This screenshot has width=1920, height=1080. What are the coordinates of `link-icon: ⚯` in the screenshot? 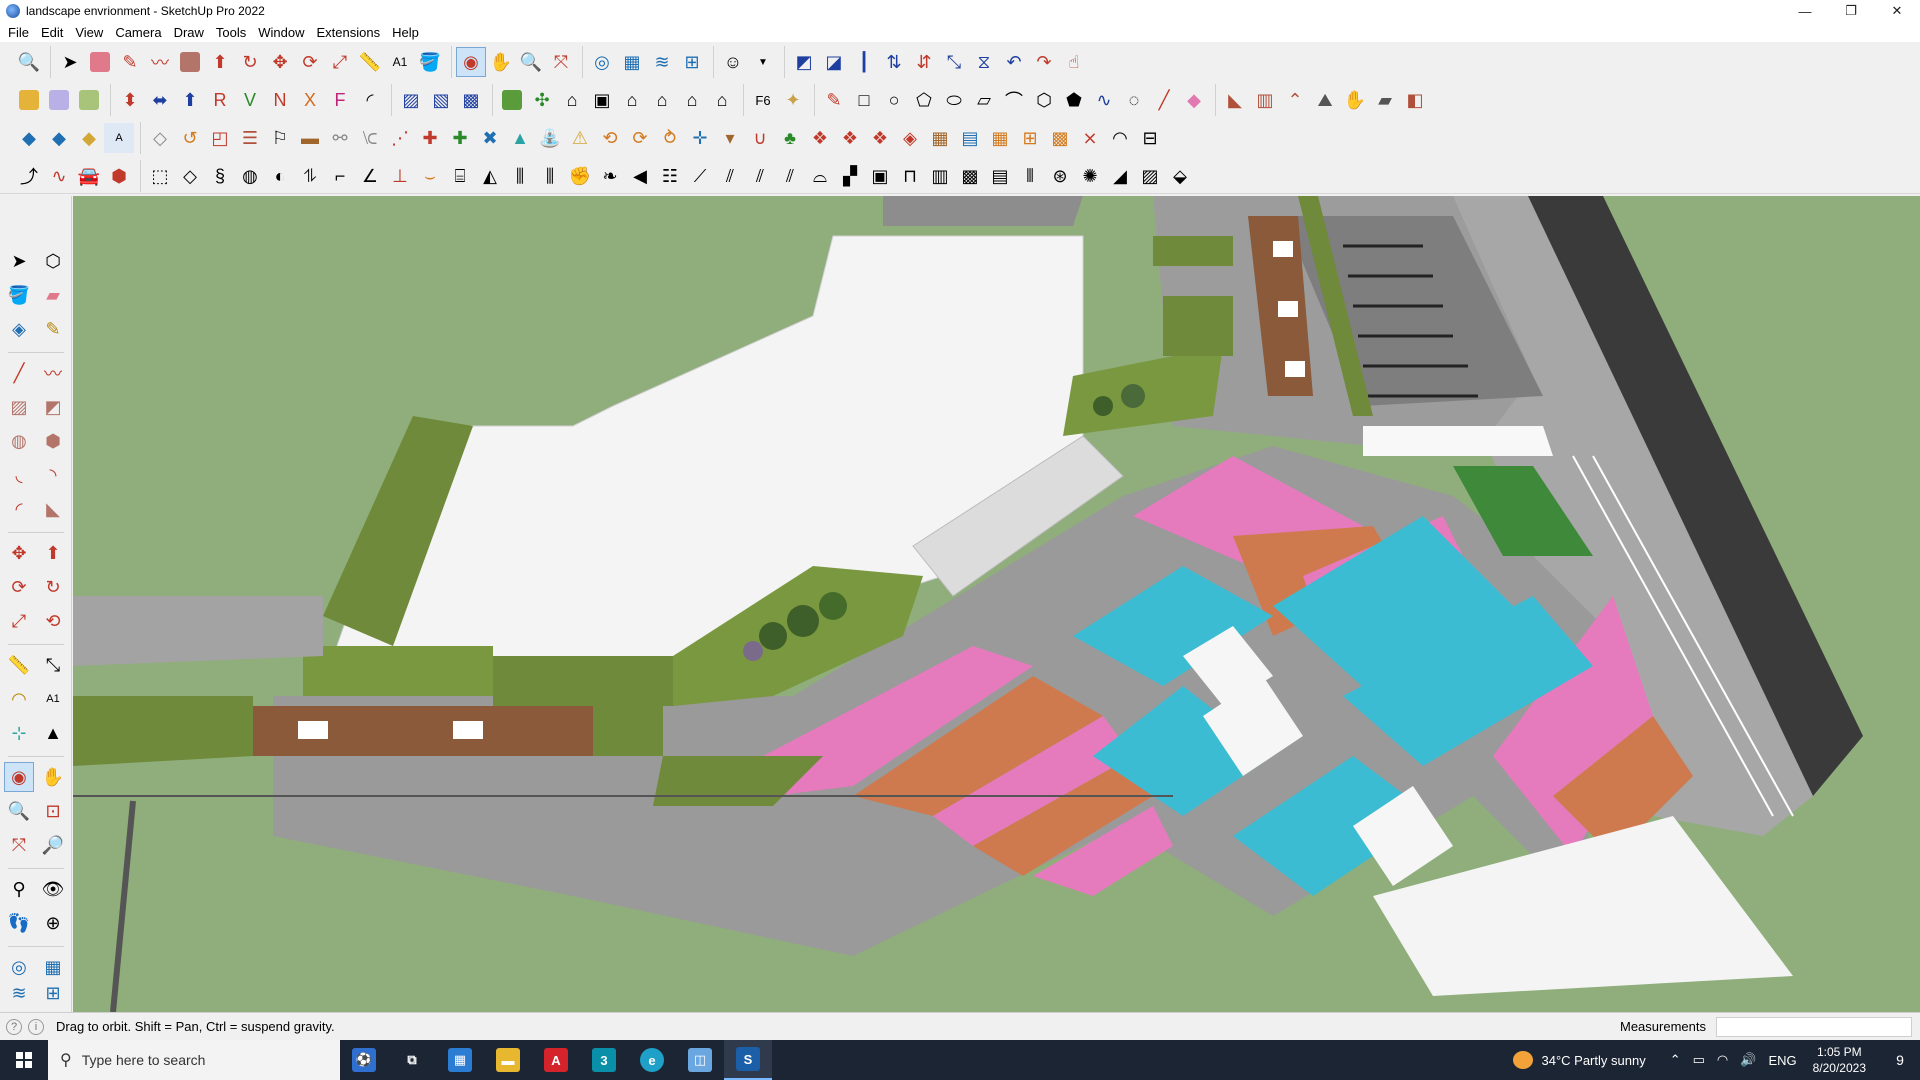 It's located at (340, 138).